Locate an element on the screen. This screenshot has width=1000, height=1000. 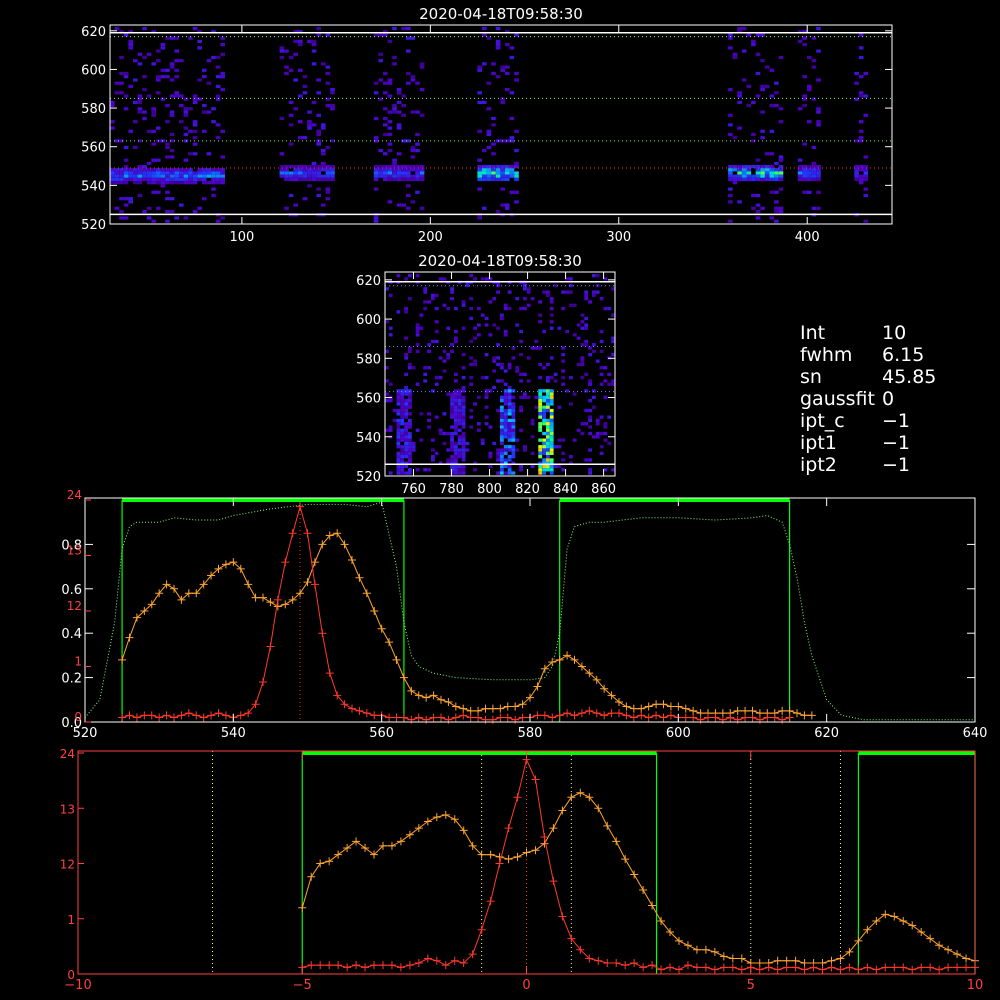
x-tick-label: 640 is located at coordinates (975, 733).